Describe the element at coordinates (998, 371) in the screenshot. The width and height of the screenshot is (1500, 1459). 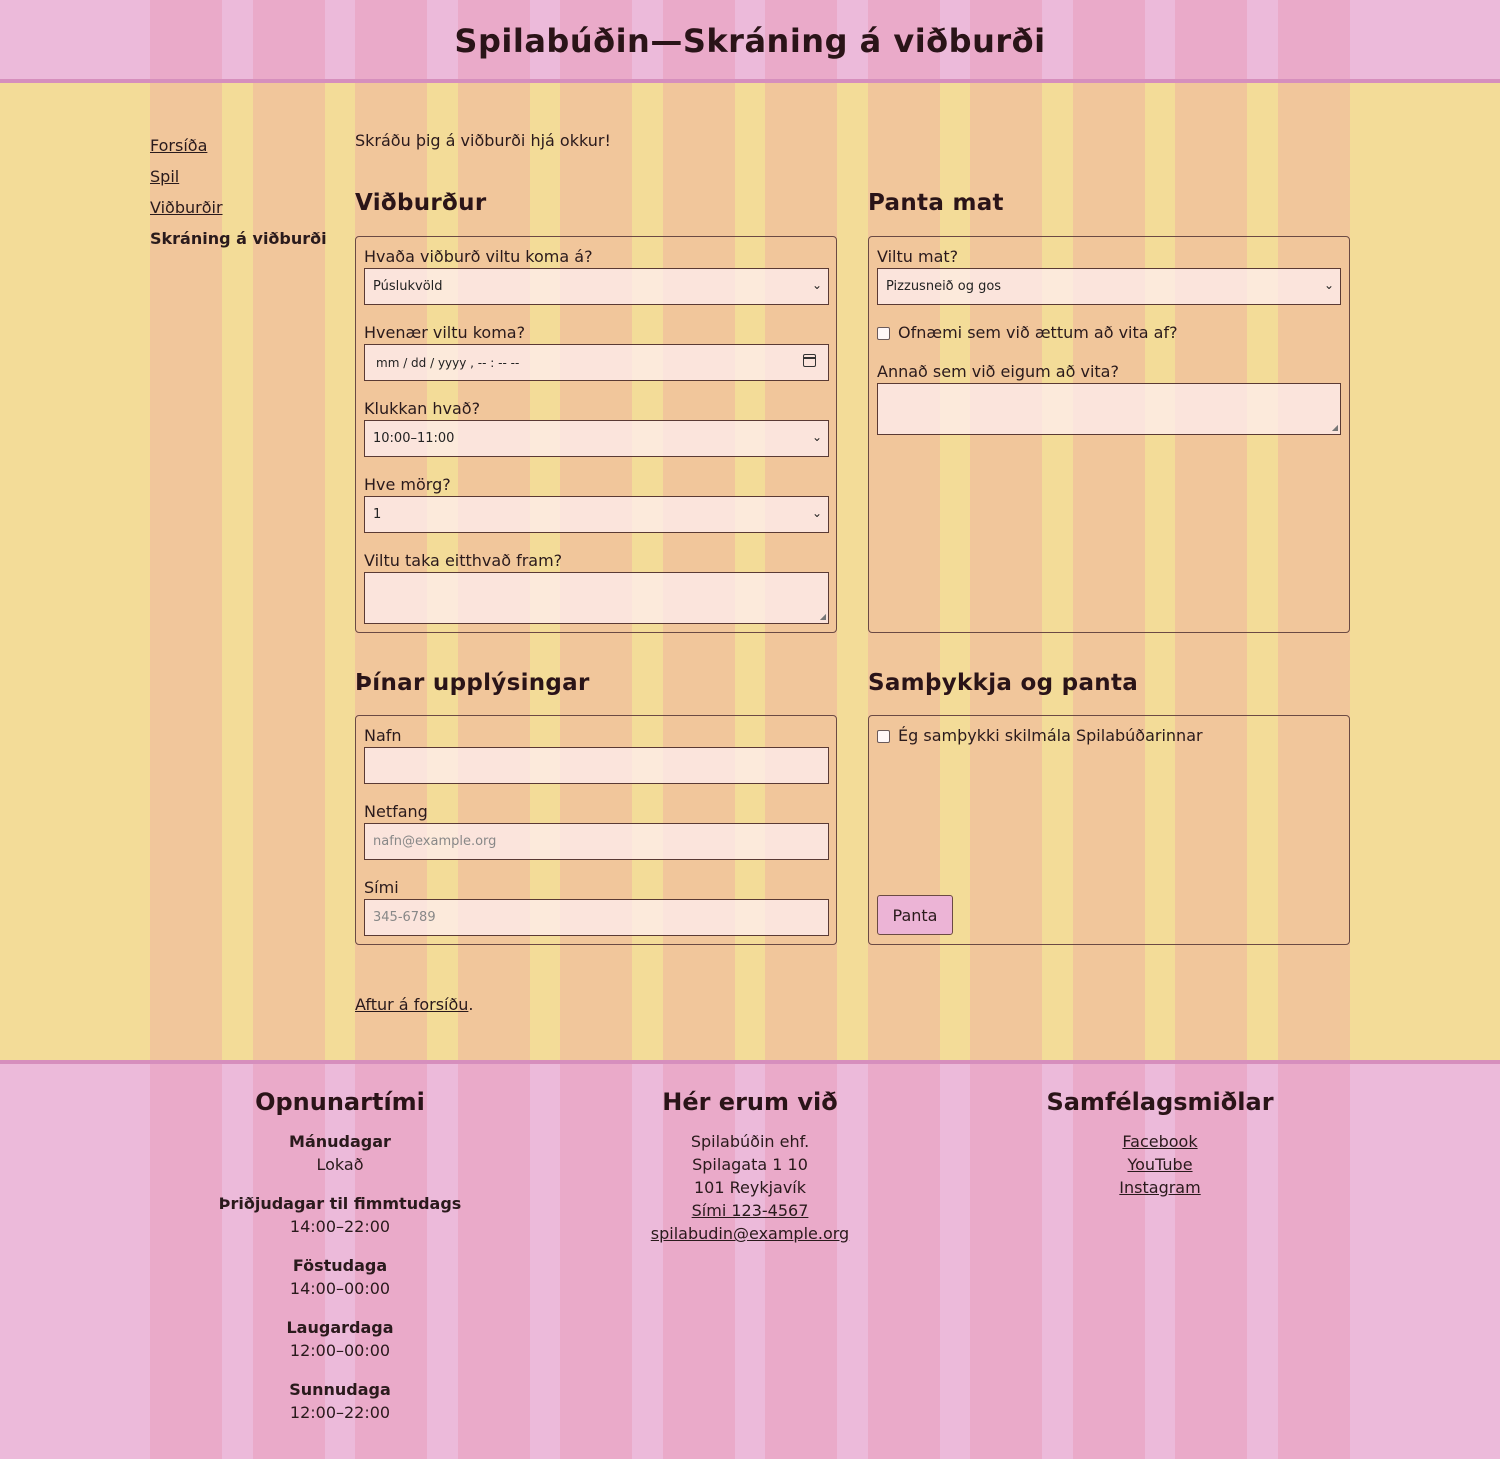
I see `food-other-label: Annað sem við eigum að vita?` at that location.